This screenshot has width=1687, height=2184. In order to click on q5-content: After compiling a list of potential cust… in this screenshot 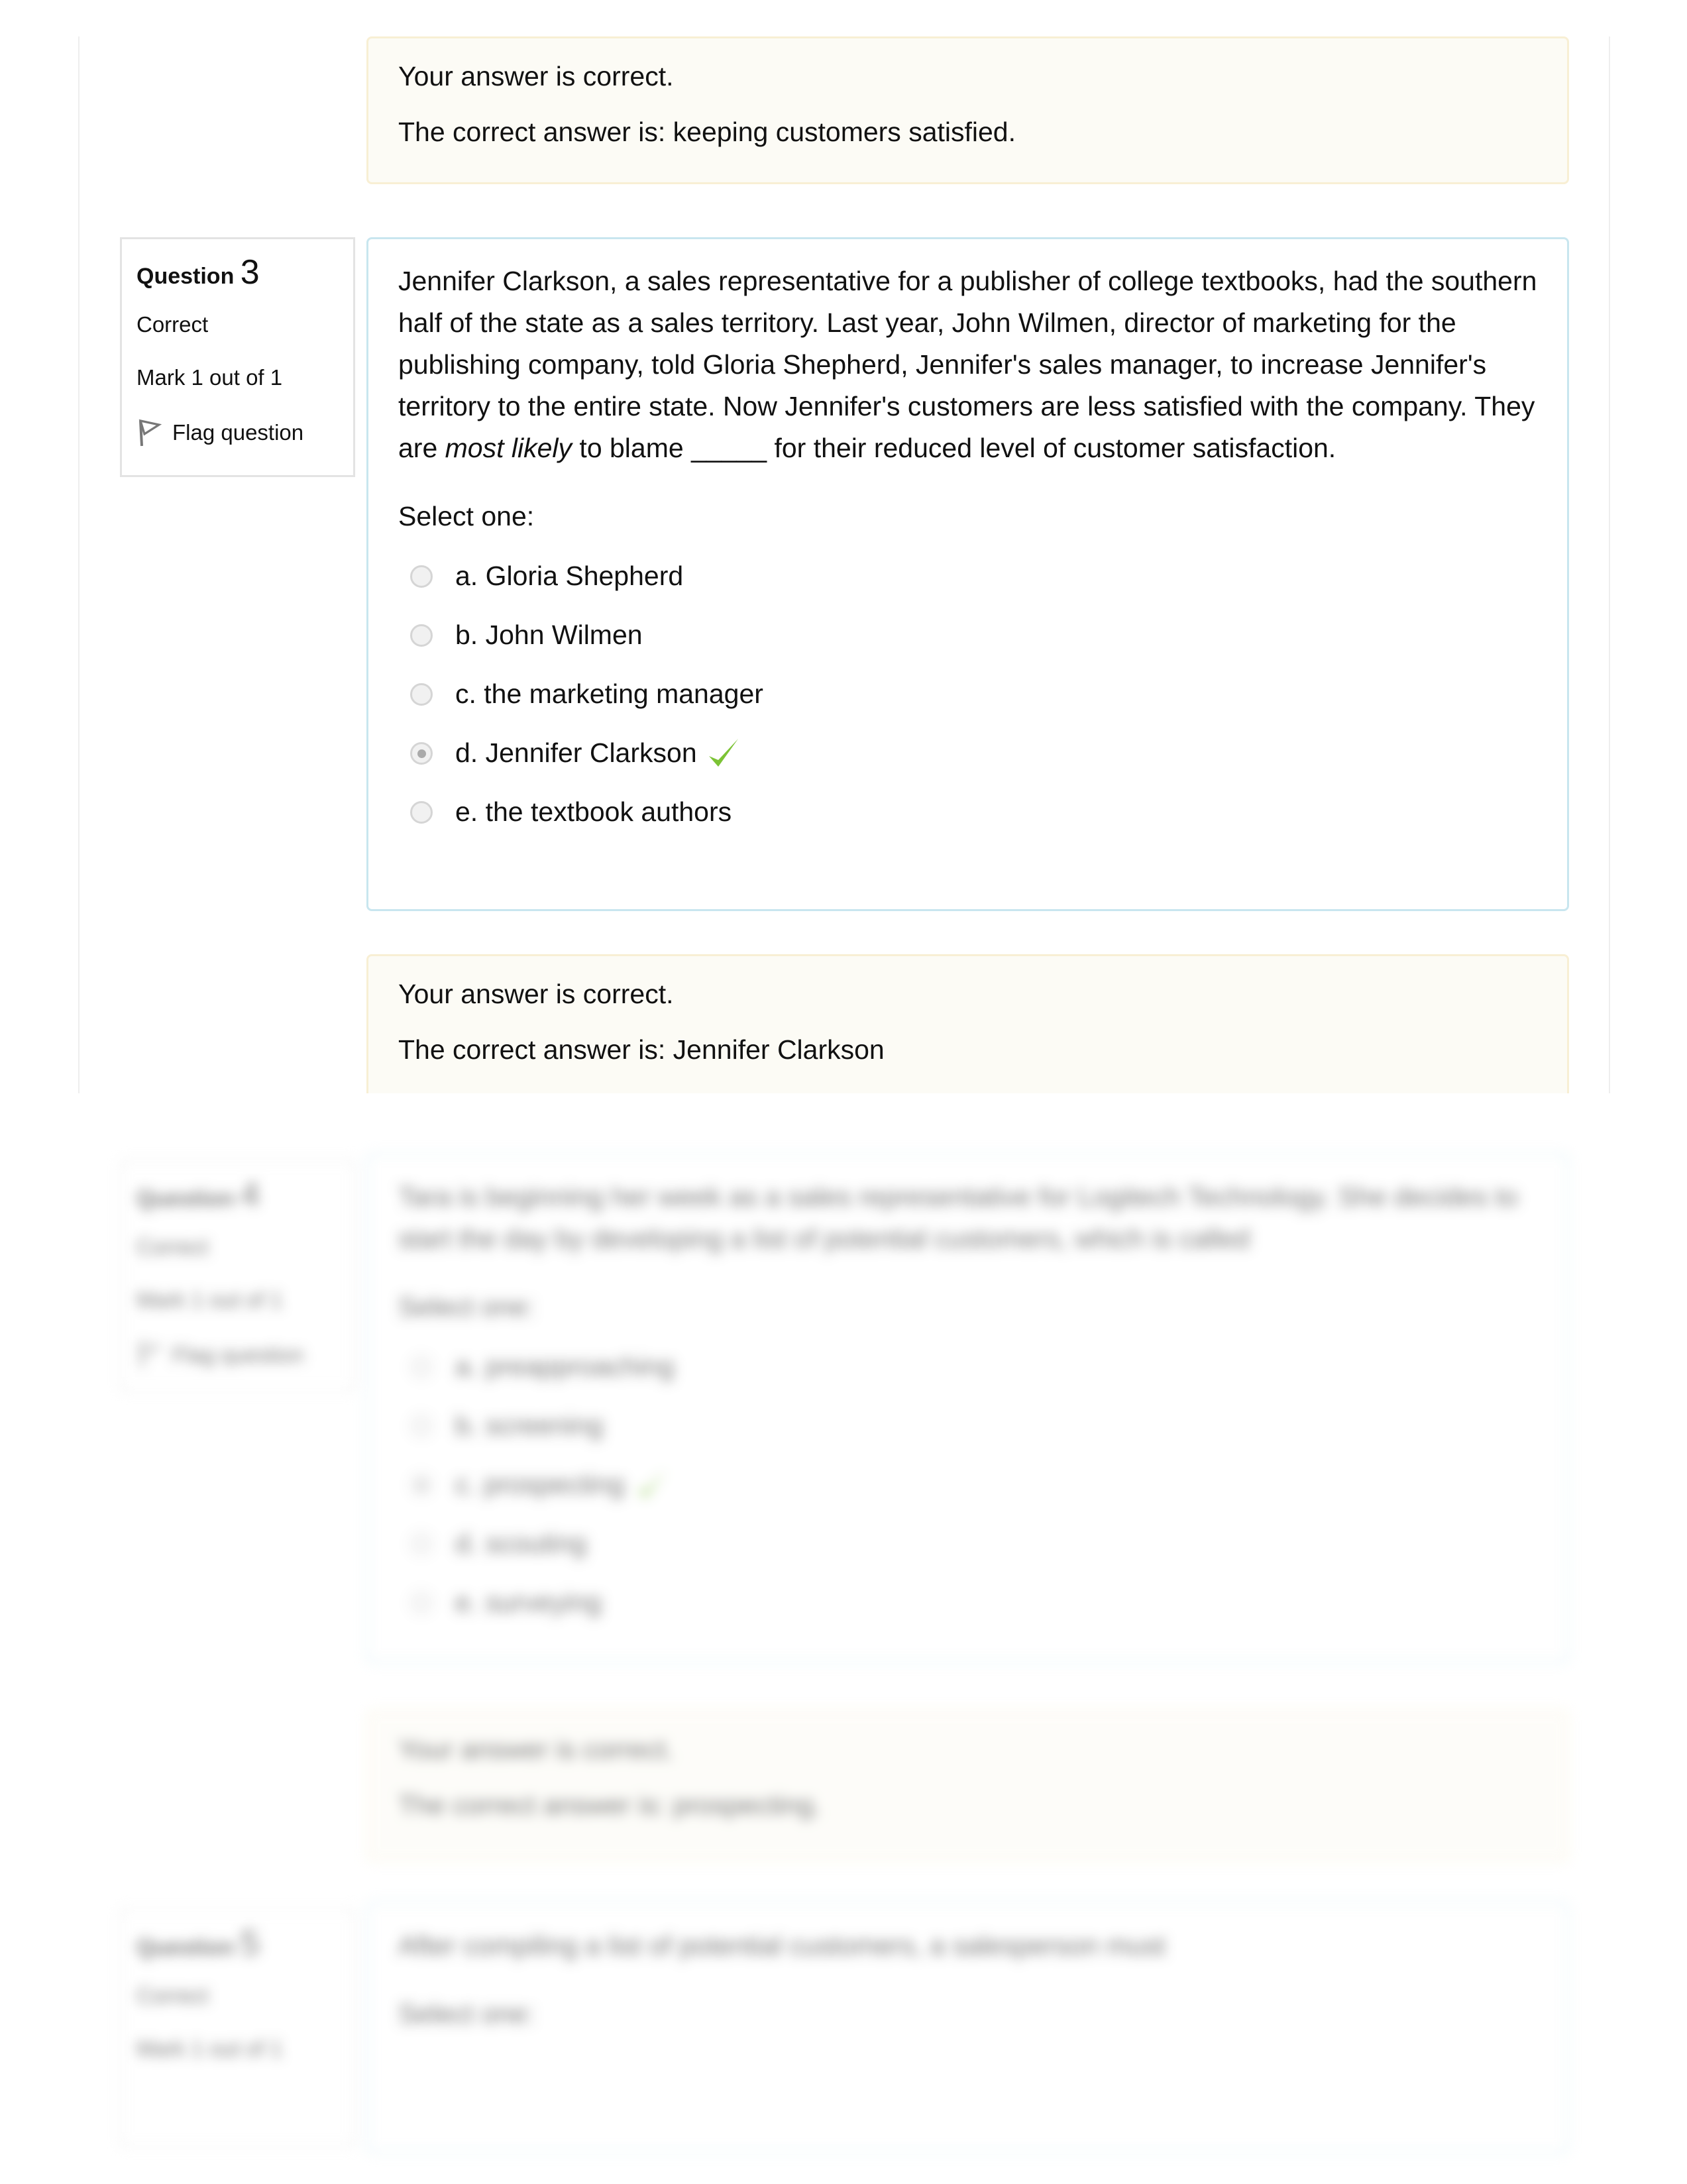, I will do `click(967, 2028)`.